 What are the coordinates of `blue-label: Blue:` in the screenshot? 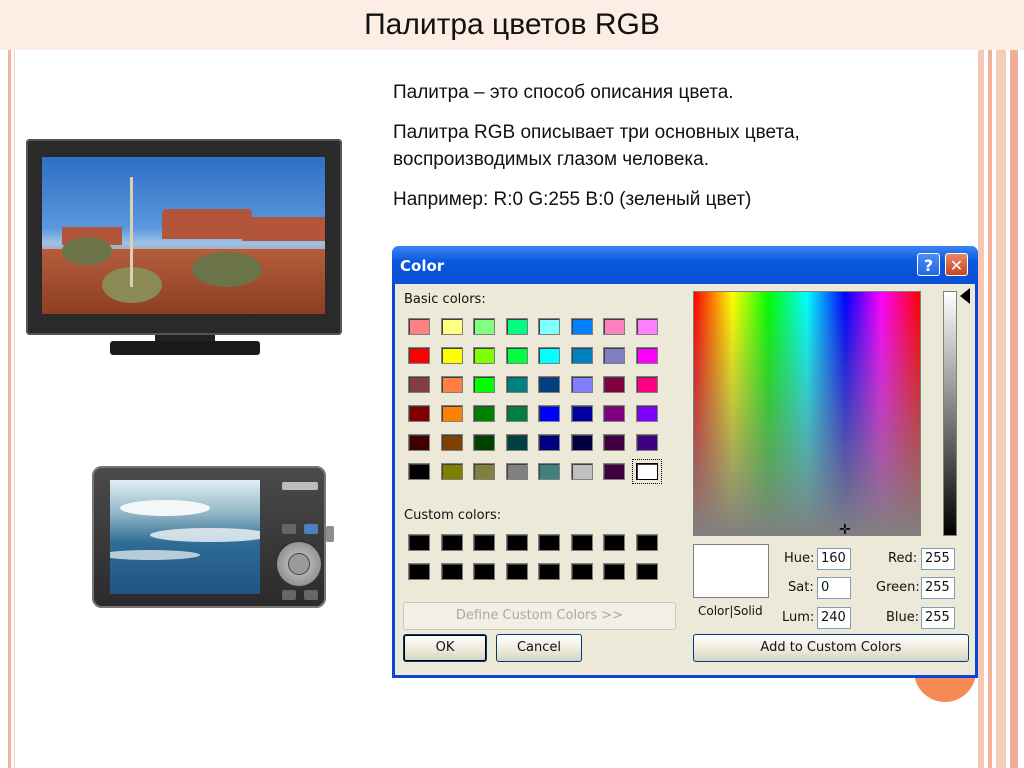 It's located at (903, 617).